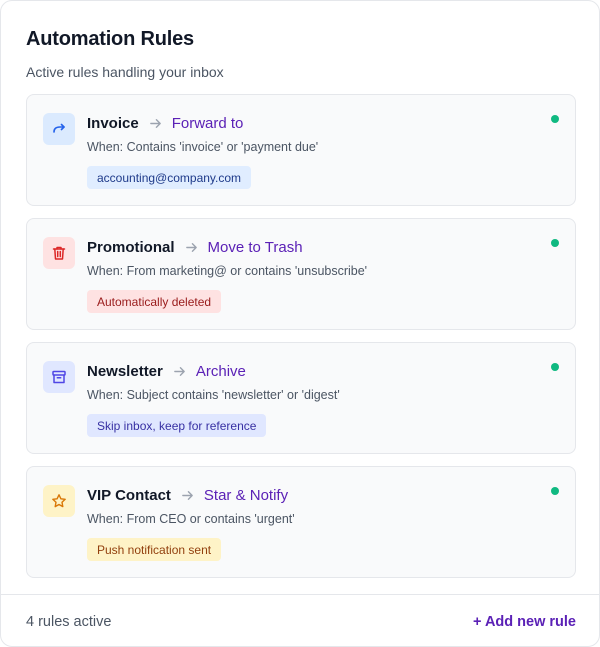 This screenshot has width=600, height=647. I want to click on rule-name: Invoice, so click(113, 123).